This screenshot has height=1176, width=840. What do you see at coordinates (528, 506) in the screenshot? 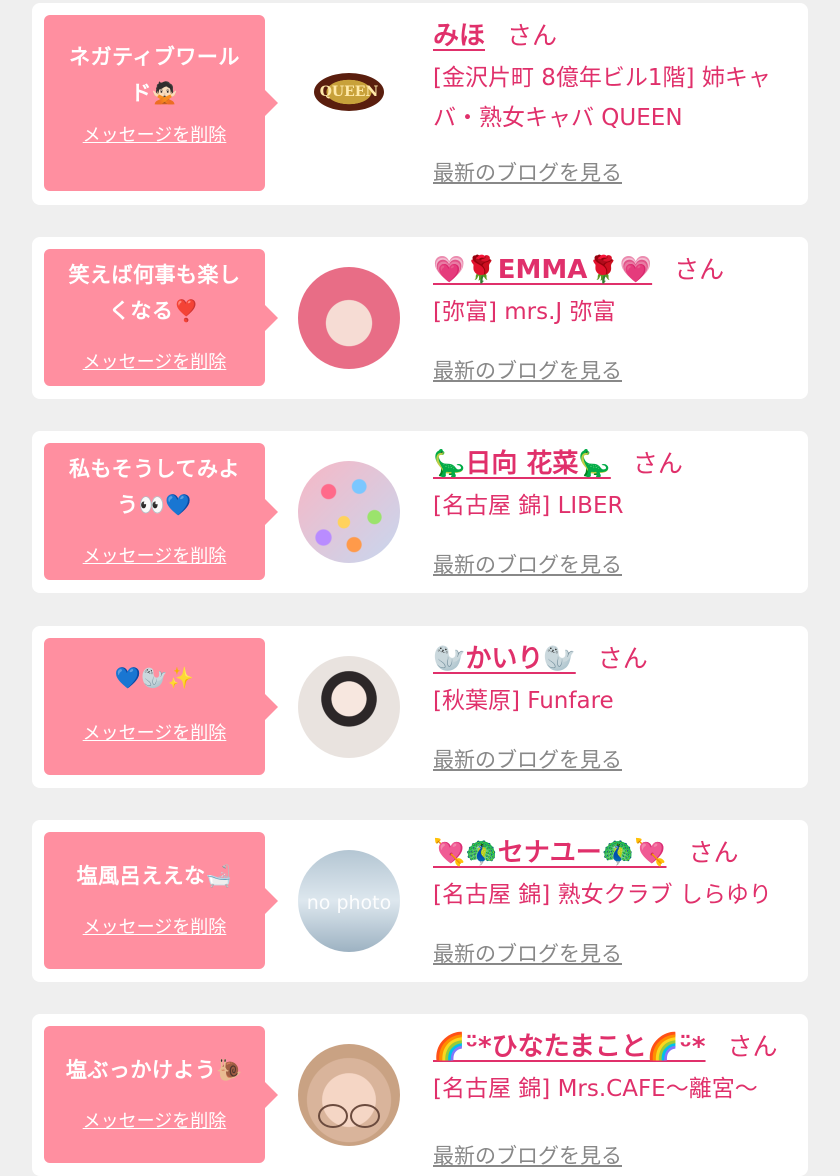
I see `shop-text: [名古屋 錦] LIBER` at bounding box center [528, 506].